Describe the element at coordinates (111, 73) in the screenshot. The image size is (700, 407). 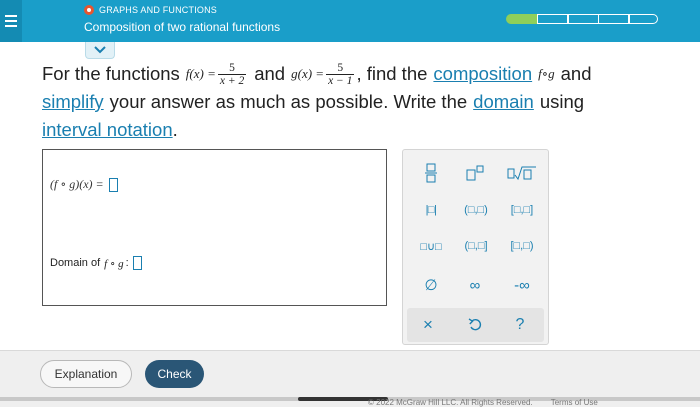
I see `problem-text: For the functions` at that location.